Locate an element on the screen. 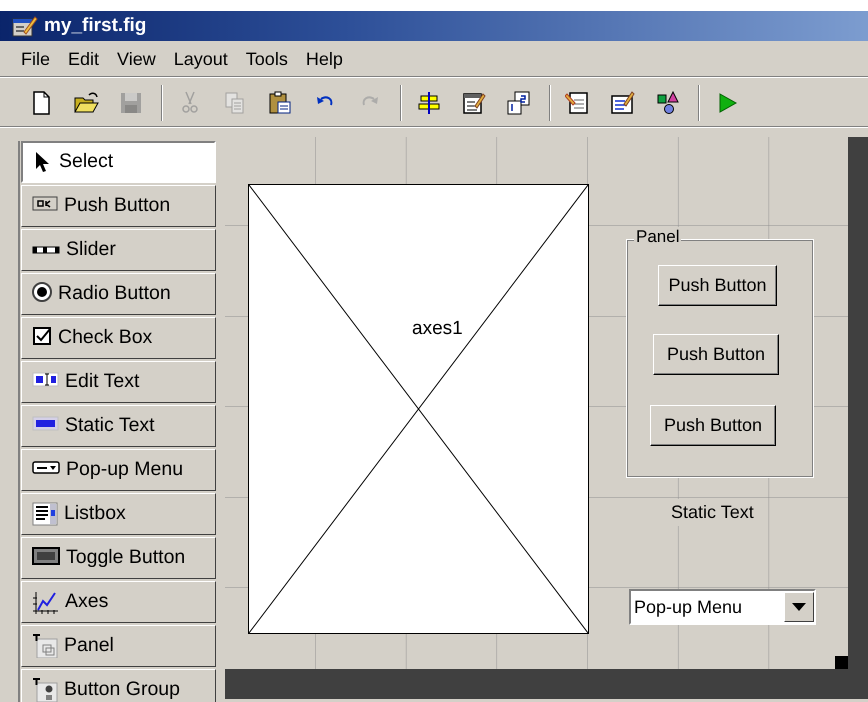 The image size is (868, 702). menu-item: Tools is located at coordinates (266, 58).